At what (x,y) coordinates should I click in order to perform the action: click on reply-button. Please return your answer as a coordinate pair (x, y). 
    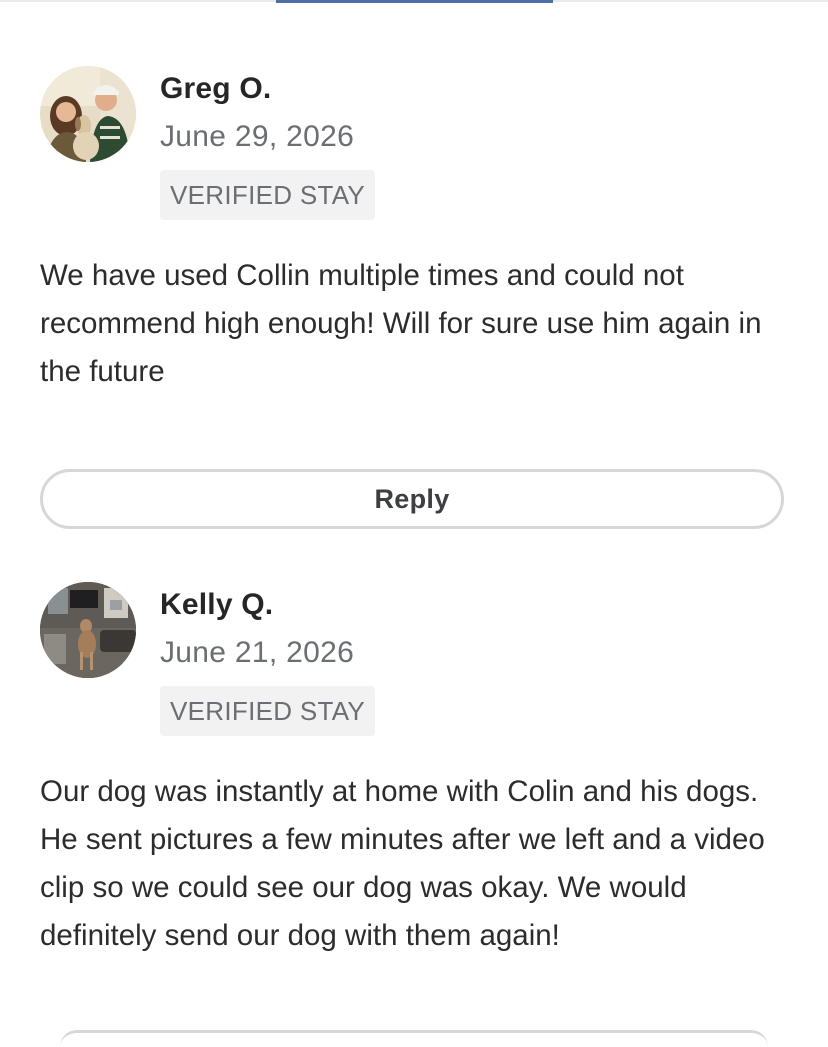
    Looking at the image, I should click on (414, 1038).